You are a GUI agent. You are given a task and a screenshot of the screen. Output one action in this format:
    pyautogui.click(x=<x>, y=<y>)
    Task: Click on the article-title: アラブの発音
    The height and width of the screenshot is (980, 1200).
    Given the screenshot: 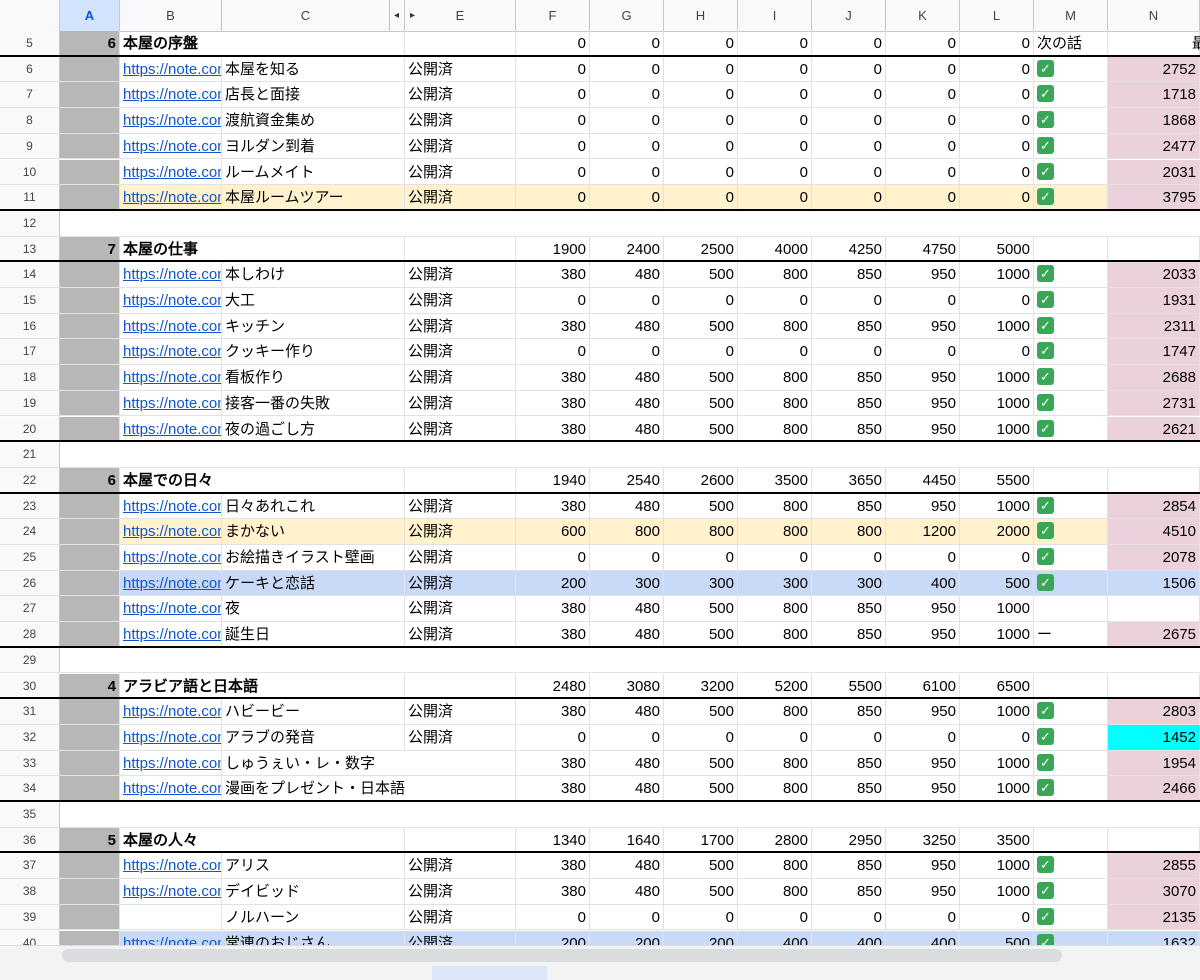 What is the action you would take?
    pyautogui.click(x=313, y=737)
    